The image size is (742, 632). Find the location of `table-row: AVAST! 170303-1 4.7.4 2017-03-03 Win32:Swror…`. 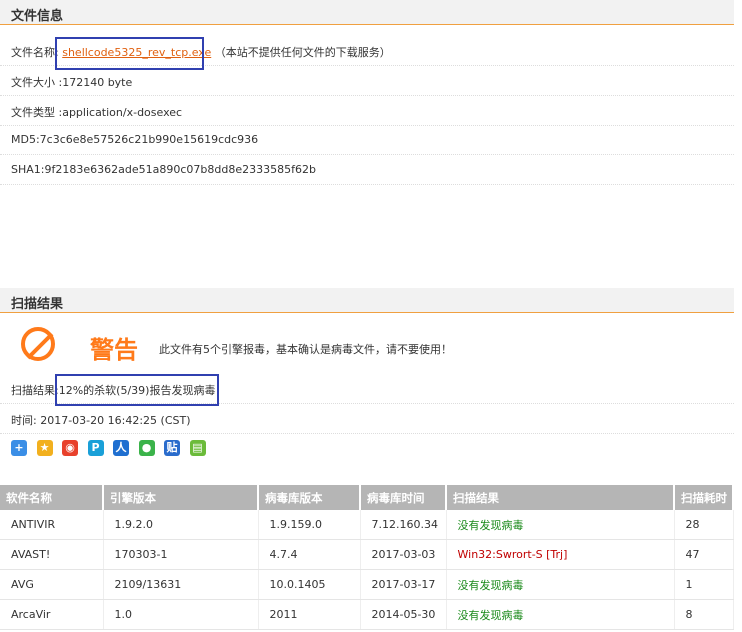

table-row: AVAST! 170303-1 4.7.4 2017-03-03 Win32:Swror… is located at coordinates (367, 554).